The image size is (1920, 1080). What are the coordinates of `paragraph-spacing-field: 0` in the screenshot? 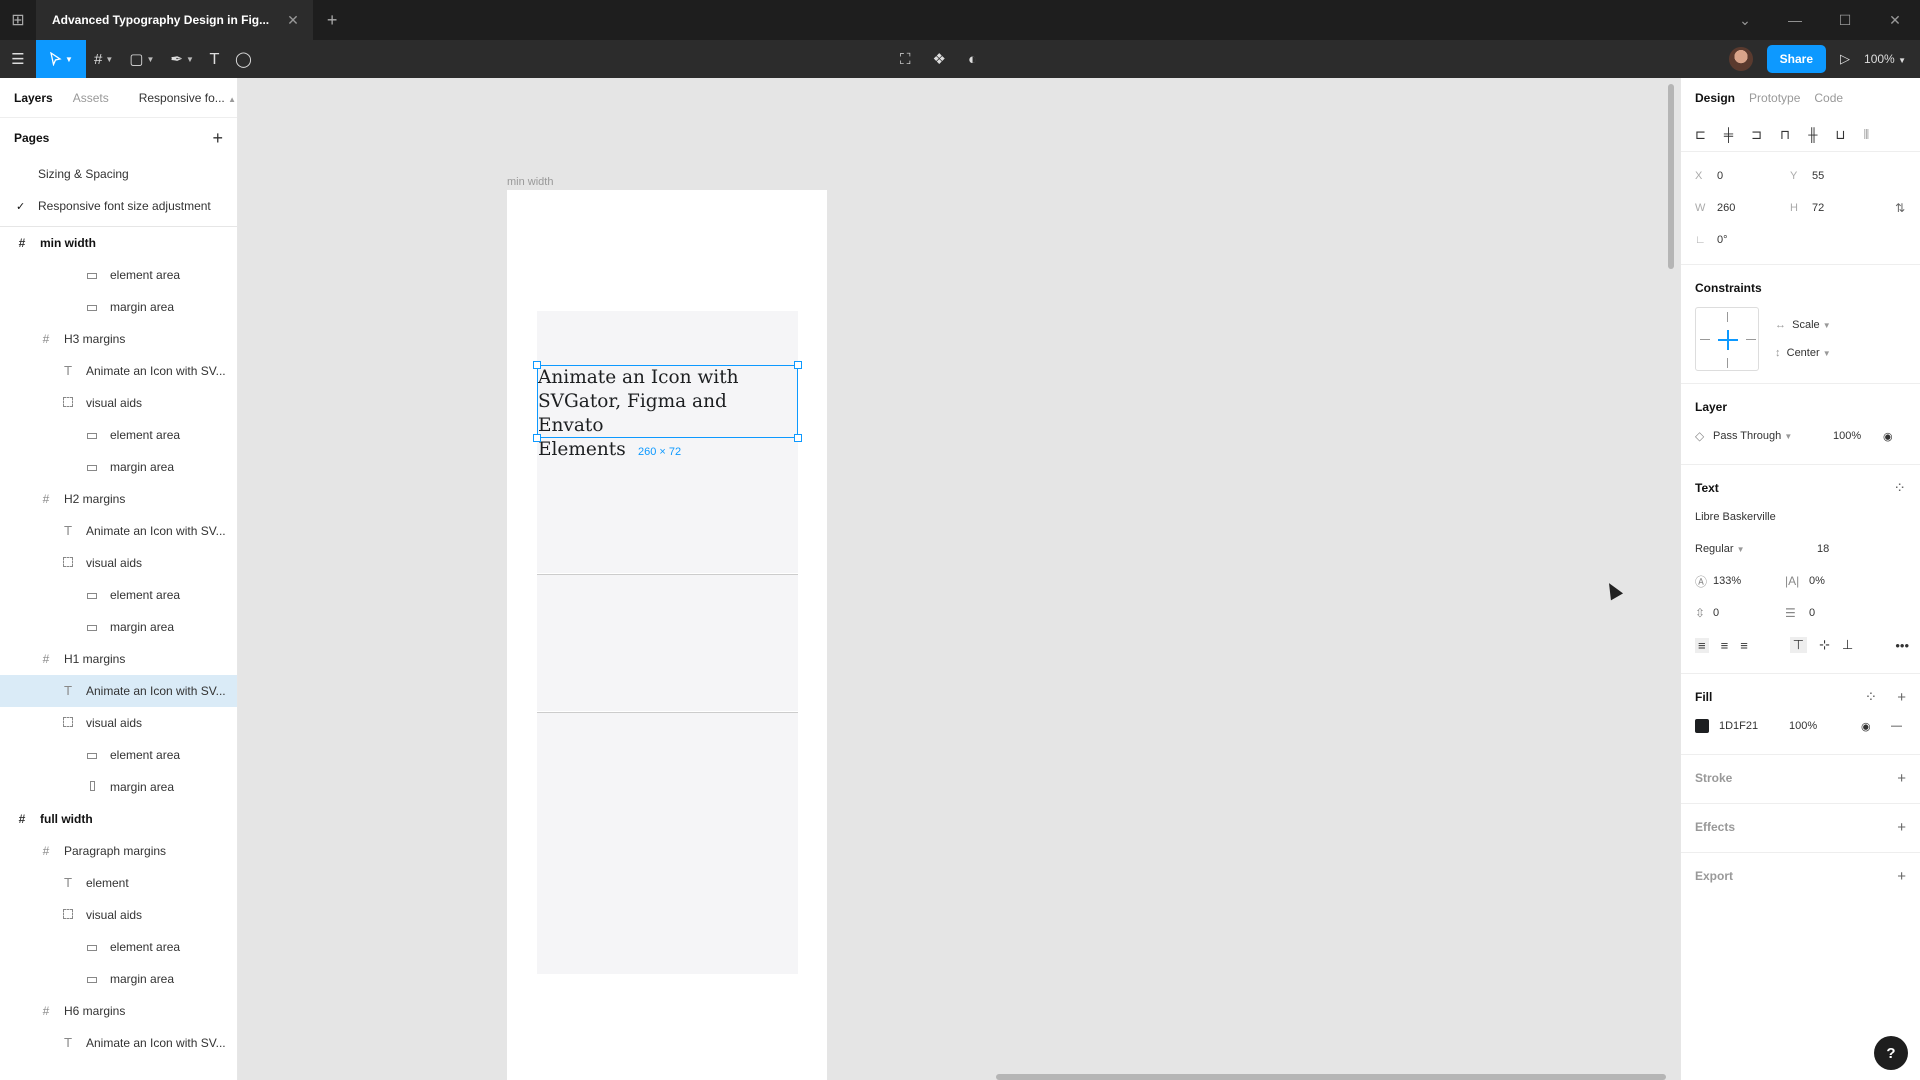 It's located at (1749, 613).